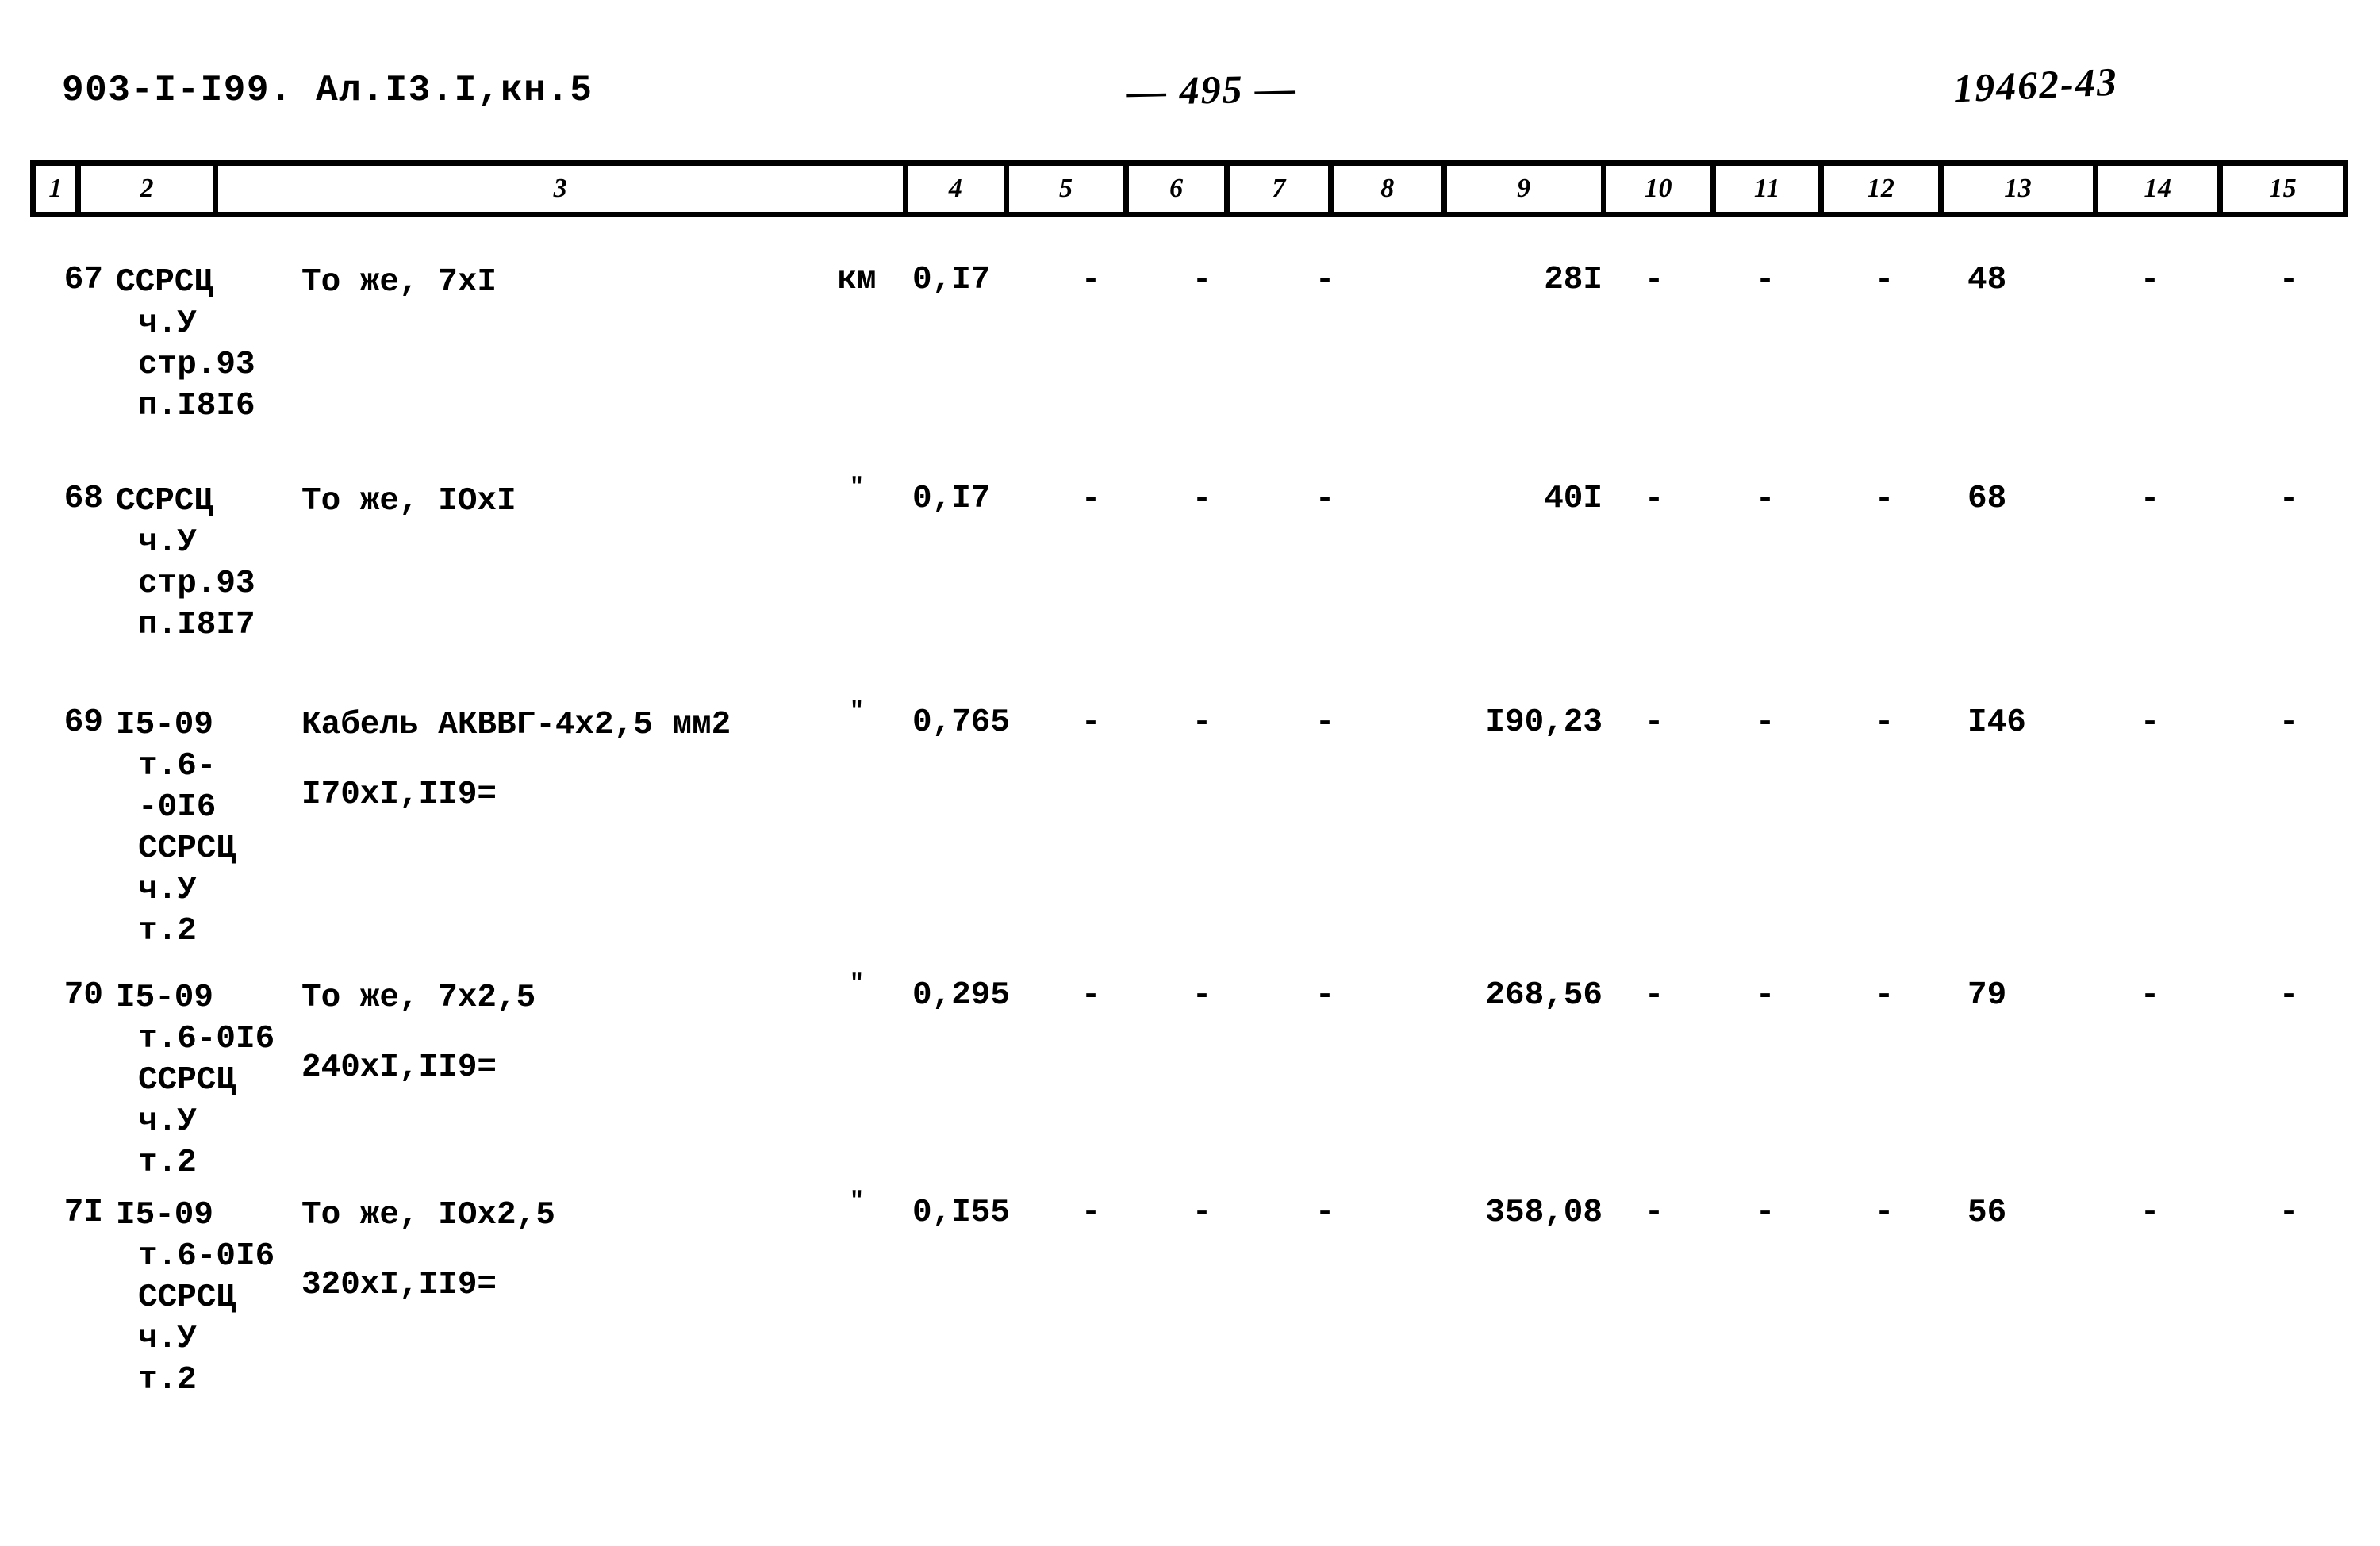 The height and width of the screenshot is (1546, 2380). I want to click on description-line: Кабель АКВВГ-4х2,5 мм2, so click(516, 725).